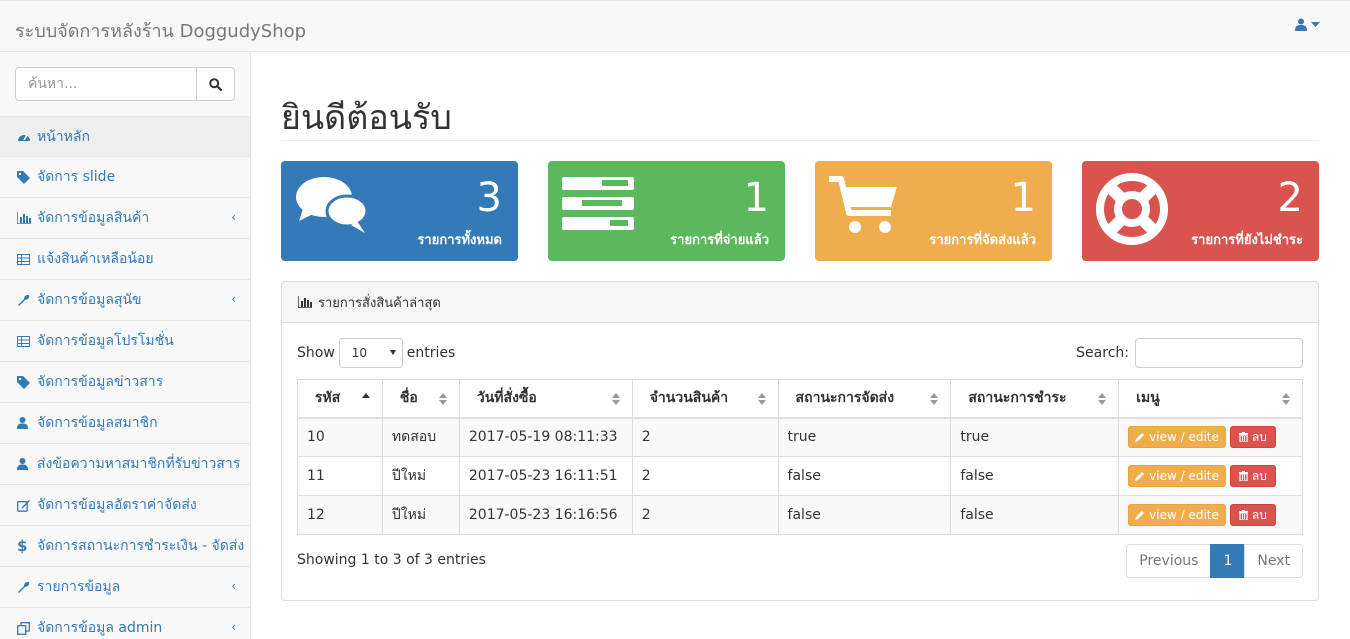 The height and width of the screenshot is (639, 1350). What do you see at coordinates (27, 136) in the screenshot?
I see `dashboard-icon` at bounding box center [27, 136].